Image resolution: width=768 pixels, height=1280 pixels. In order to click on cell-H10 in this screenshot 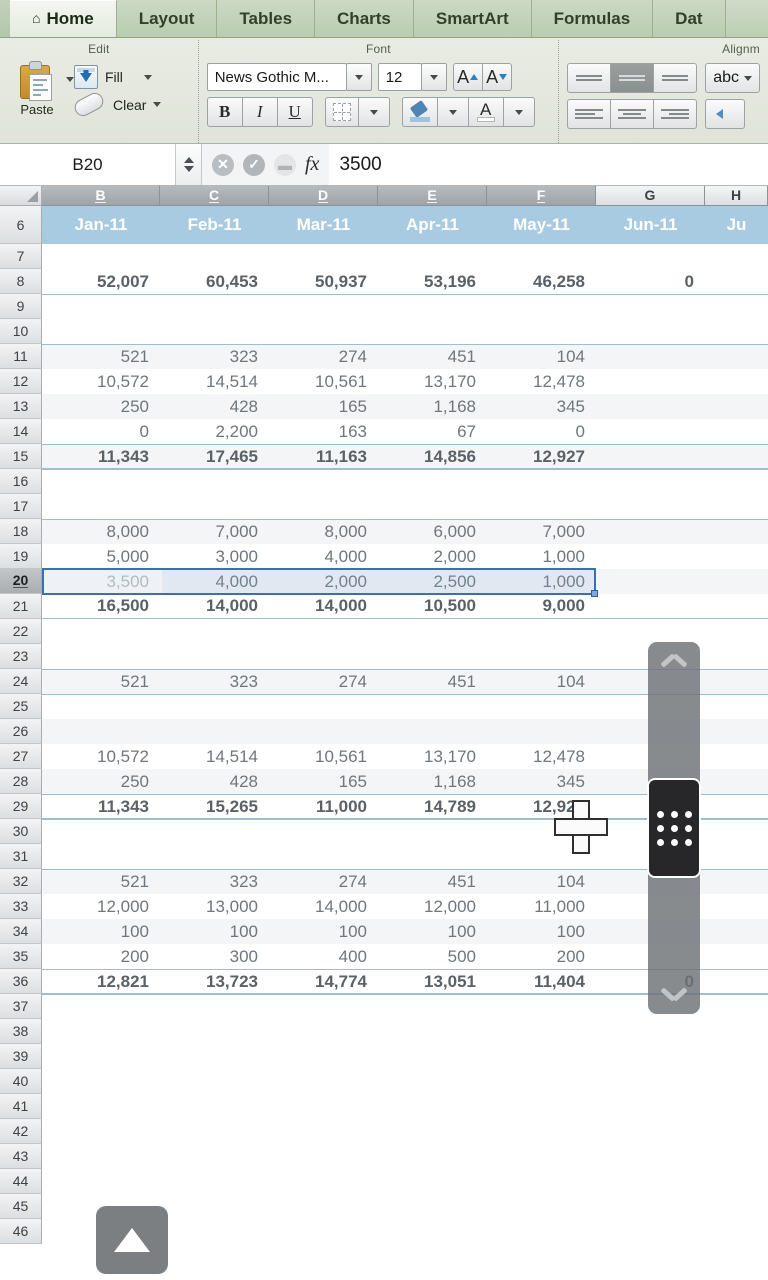, I will do `click(736, 331)`.